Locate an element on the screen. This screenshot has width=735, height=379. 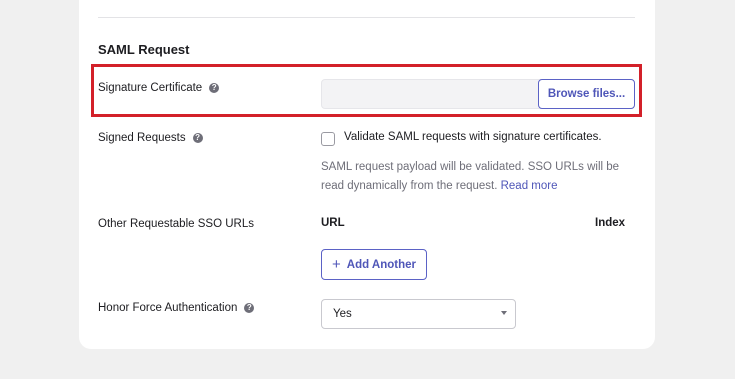
plus-icon: + is located at coordinates (336, 264).